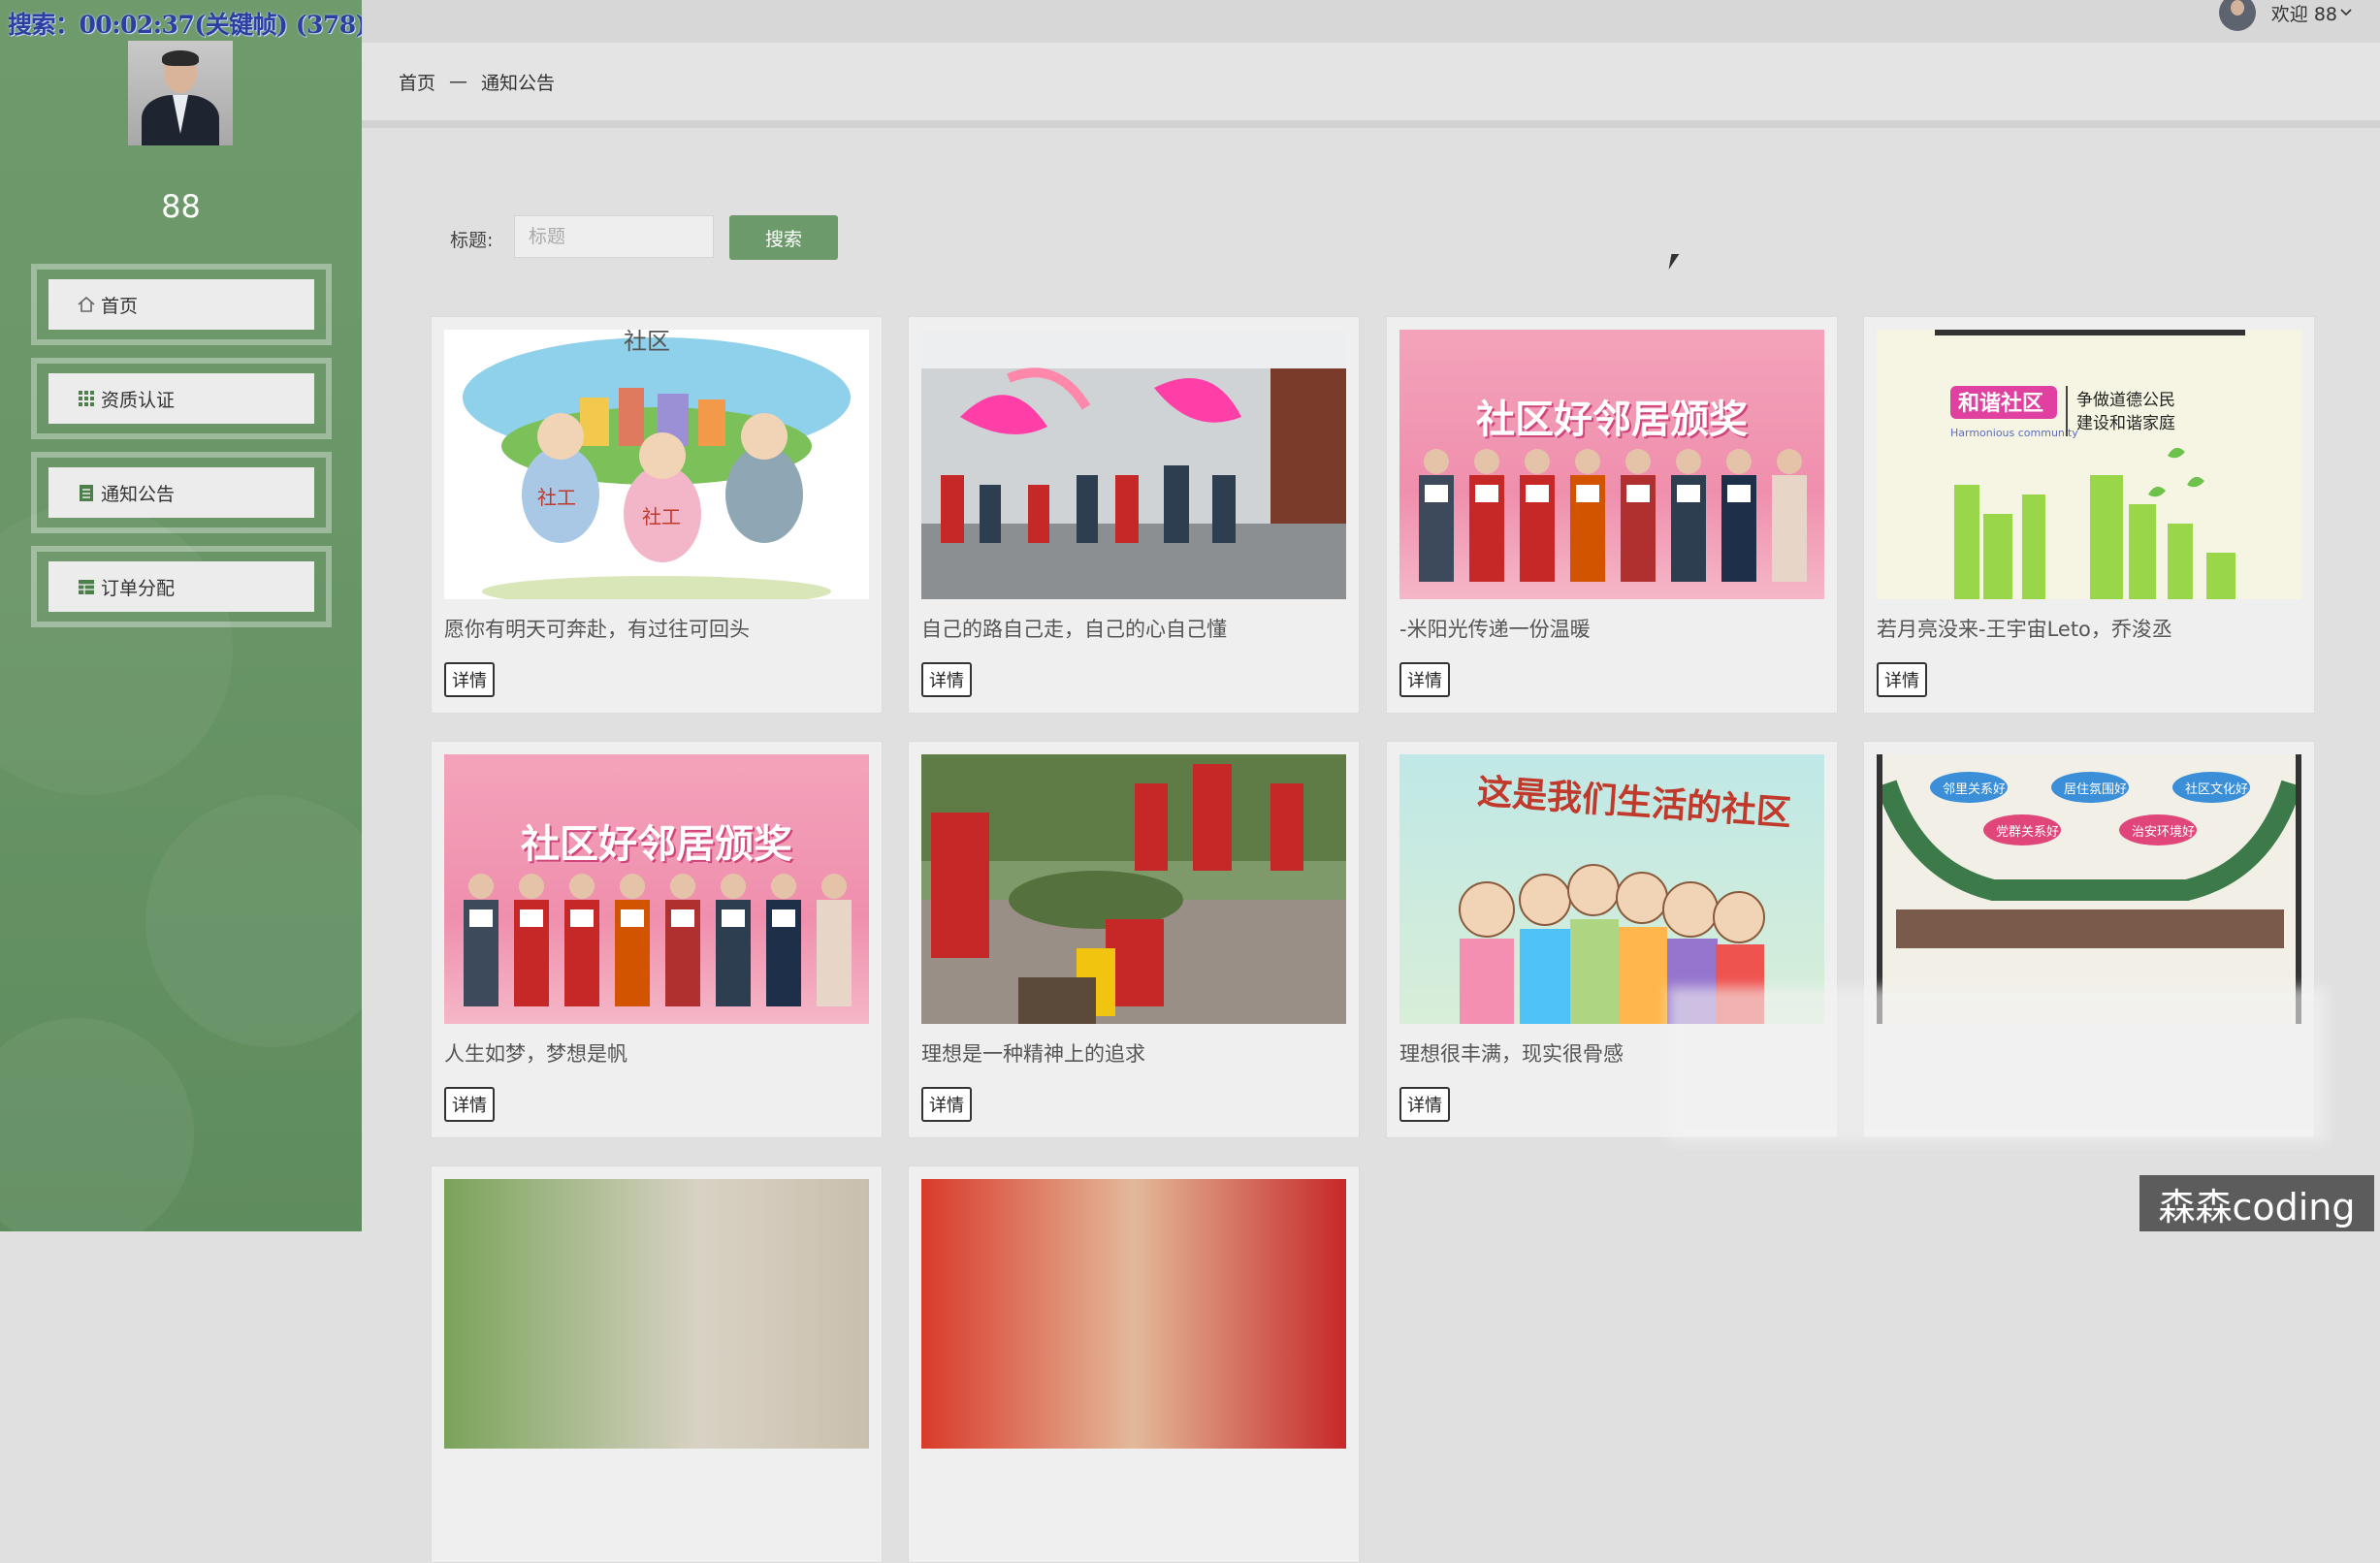  Describe the element at coordinates (1634, 802) in the screenshot. I see `our-community-banner: 这是我们生活的社区` at that location.